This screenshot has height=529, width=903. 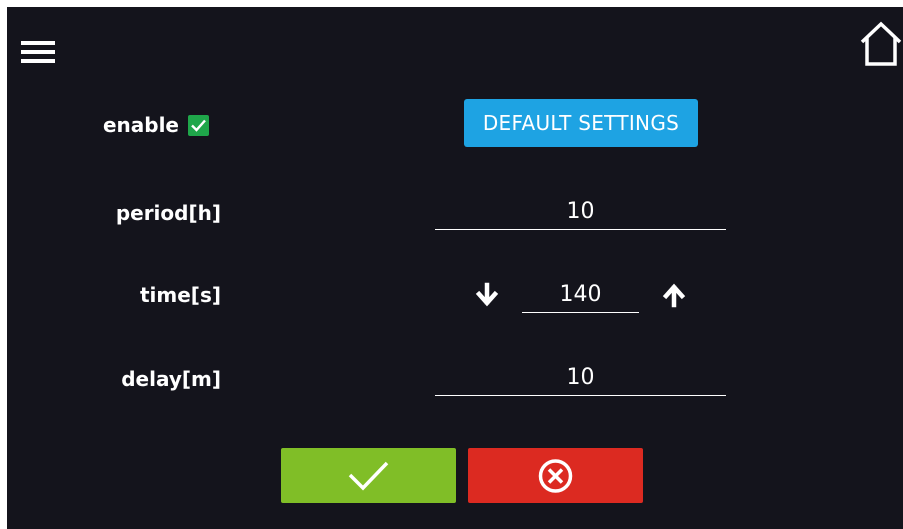 I want to click on delay-label: delay[m], so click(x=171, y=379).